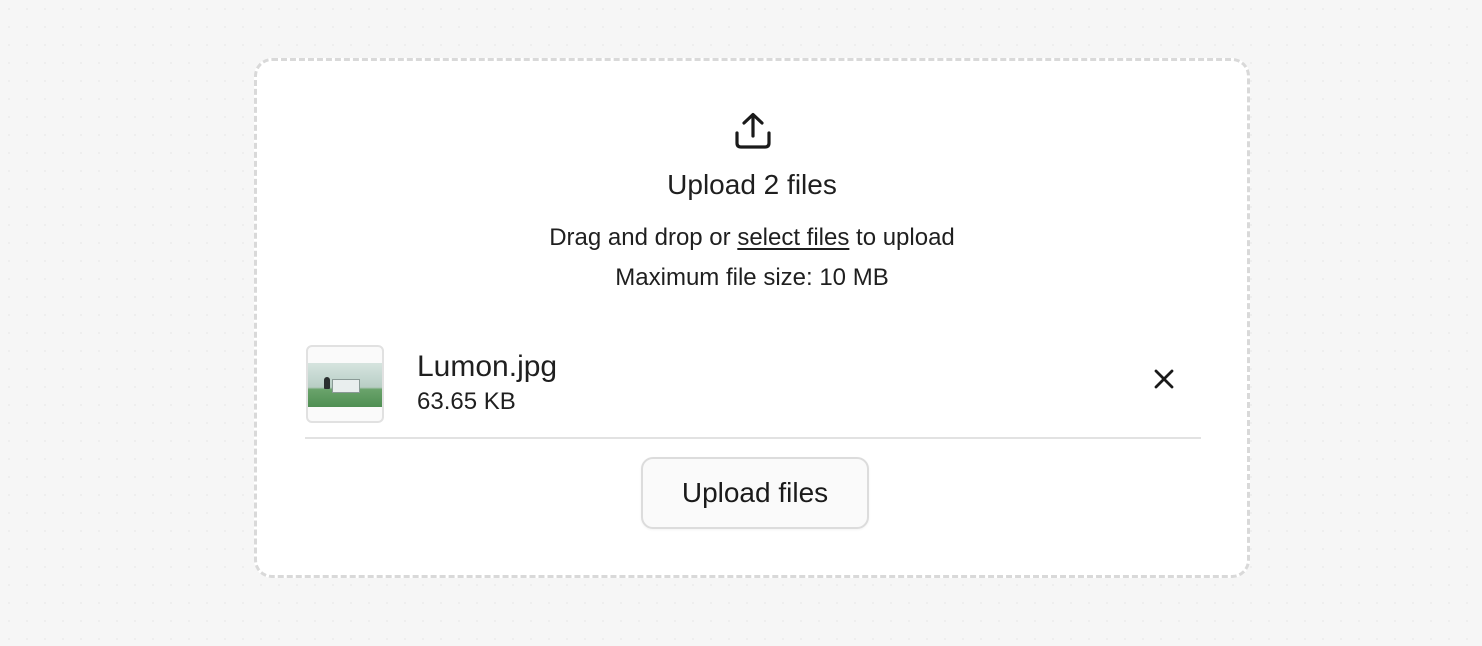 This screenshot has height=646, width=1482. Describe the element at coordinates (755, 493) in the screenshot. I see `upload-files-button: Upload files` at that location.